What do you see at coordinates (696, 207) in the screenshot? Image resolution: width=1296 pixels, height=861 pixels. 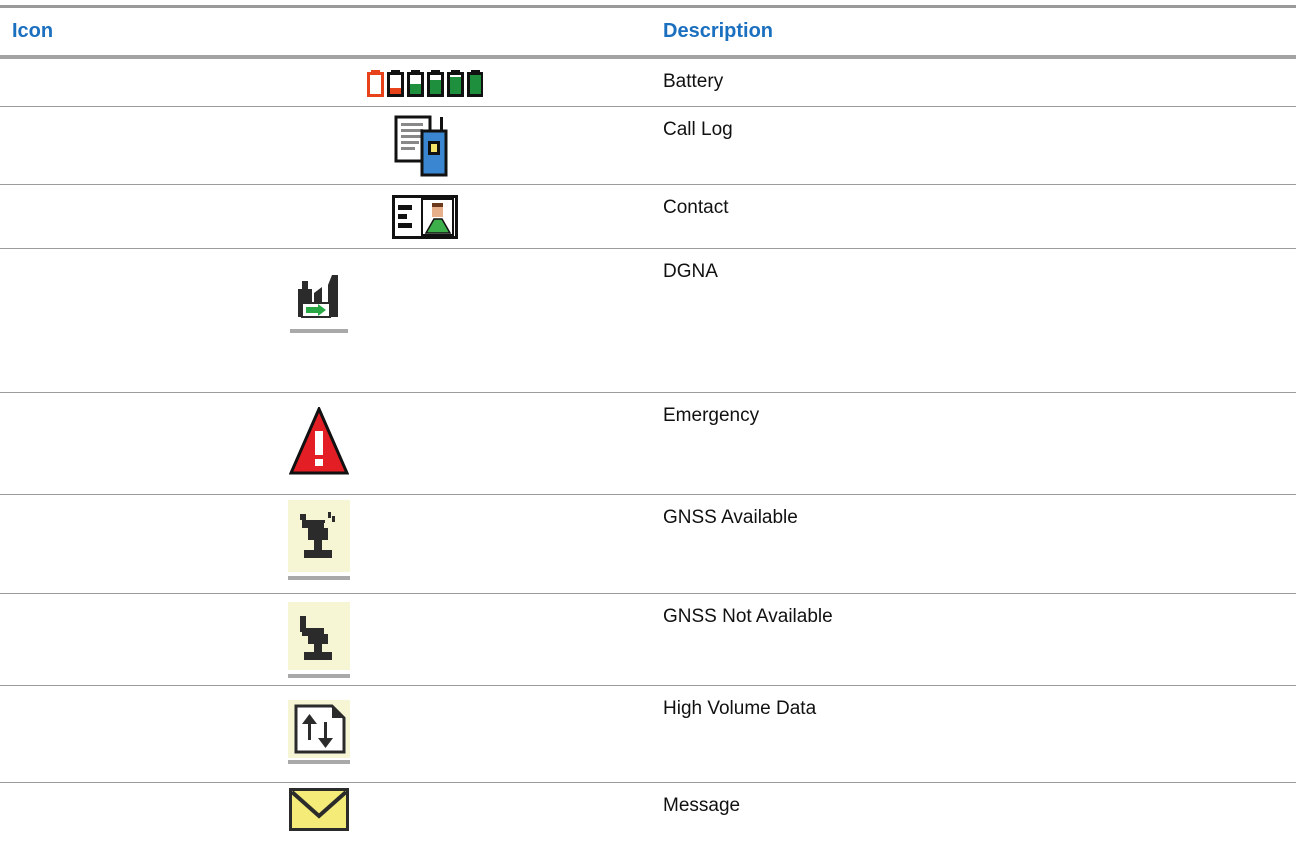 I see `description-text: Contact` at bounding box center [696, 207].